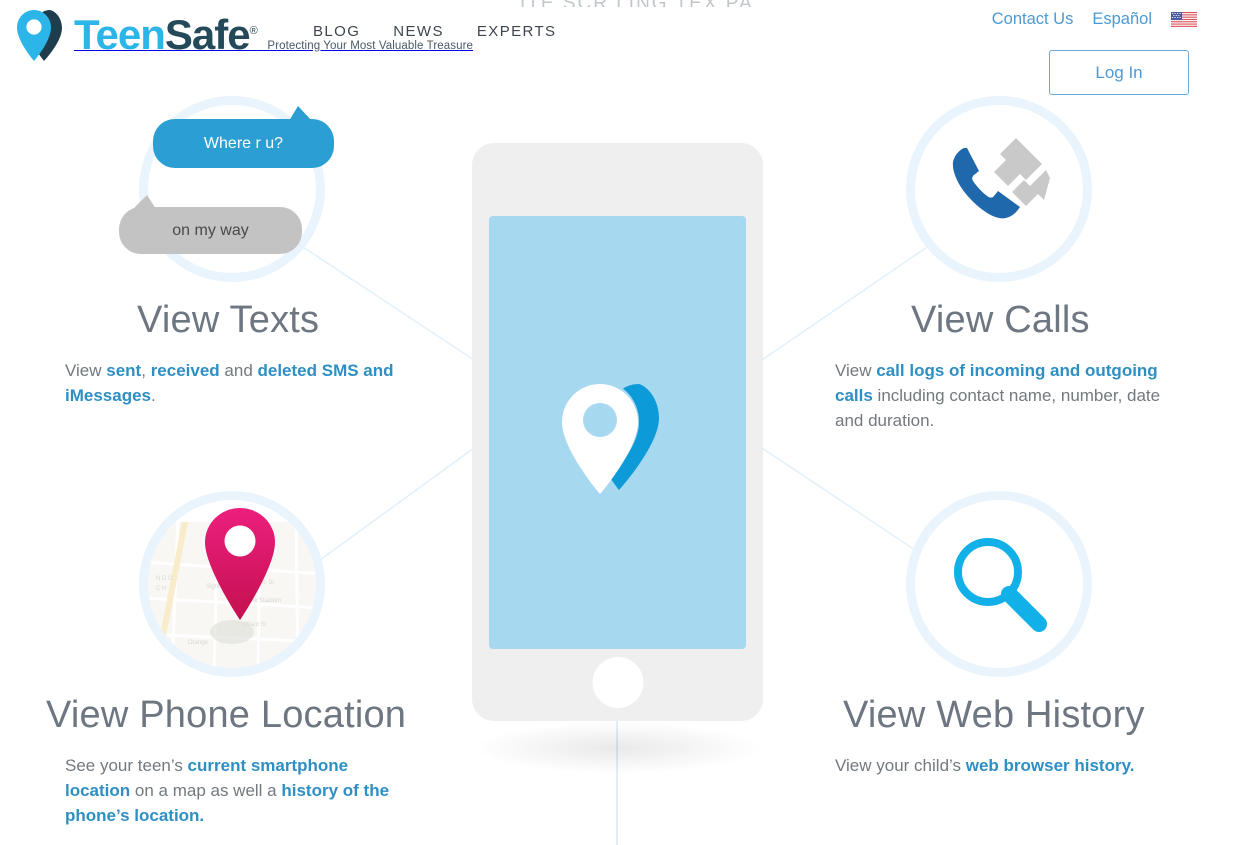  What do you see at coordinates (161, 589) in the screenshot?
I see `svg-text: C H` at bounding box center [161, 589].